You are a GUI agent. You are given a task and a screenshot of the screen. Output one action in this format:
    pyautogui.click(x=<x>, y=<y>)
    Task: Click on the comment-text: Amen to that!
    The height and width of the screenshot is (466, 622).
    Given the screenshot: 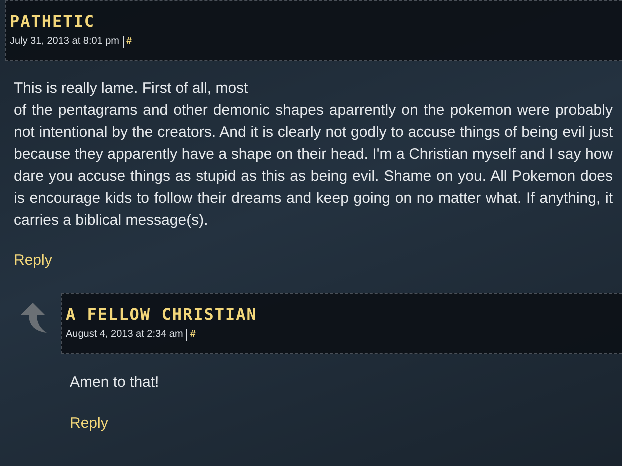 What is the action you would take?
    pyautogui.click(x=114, y=383)
    